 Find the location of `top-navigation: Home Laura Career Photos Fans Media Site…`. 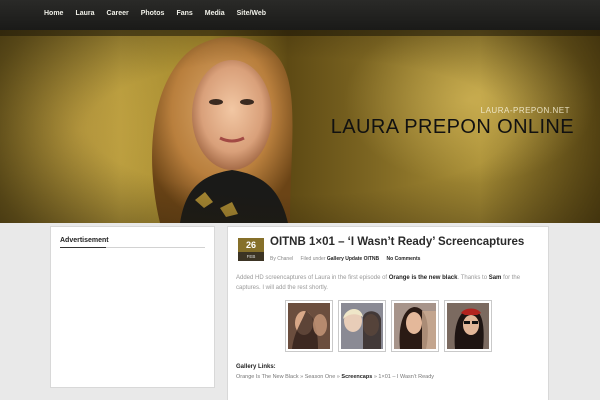

top-navigation: Home Laura Career Photos Fans Media Site… is located at coordinates (300, 15).